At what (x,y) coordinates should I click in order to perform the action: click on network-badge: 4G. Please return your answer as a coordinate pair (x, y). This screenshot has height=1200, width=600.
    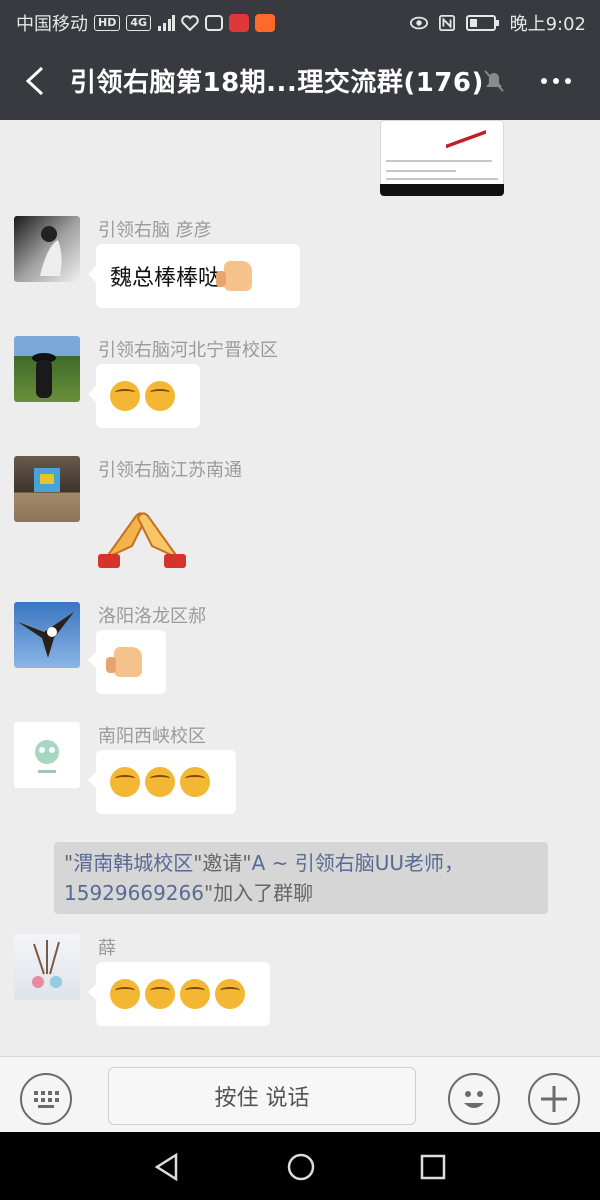
    Looking at the image, I should click on (139, 23).